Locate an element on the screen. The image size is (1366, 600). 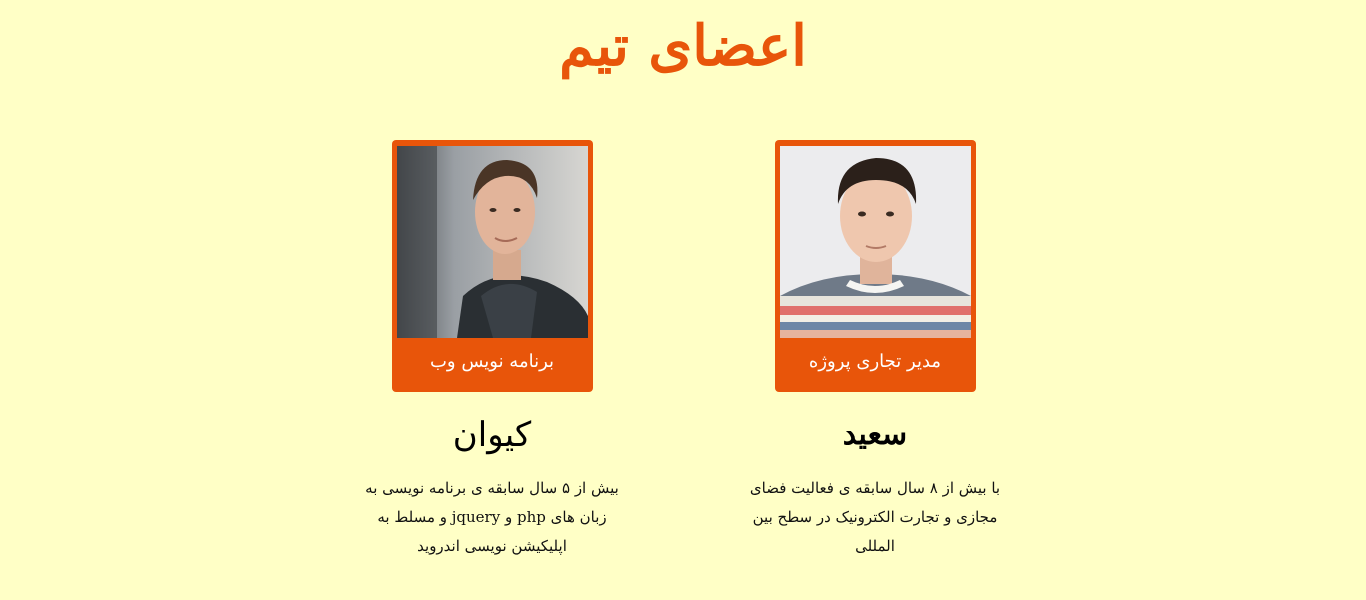
member-photo-frame: برنامه نویس وب is located at coordinates (492, 266).